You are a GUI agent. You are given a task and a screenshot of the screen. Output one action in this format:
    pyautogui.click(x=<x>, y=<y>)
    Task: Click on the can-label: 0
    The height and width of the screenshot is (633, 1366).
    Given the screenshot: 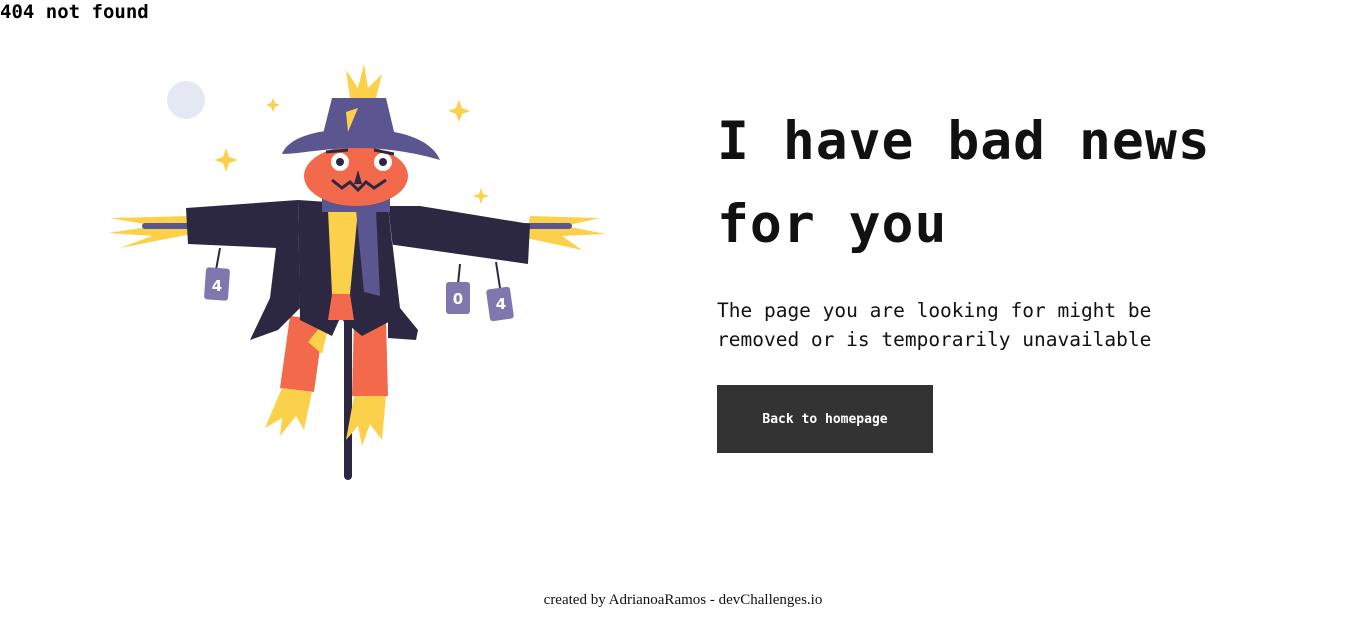 What is the action you would take?
    pyautogui.click(x=458, y=299)
    